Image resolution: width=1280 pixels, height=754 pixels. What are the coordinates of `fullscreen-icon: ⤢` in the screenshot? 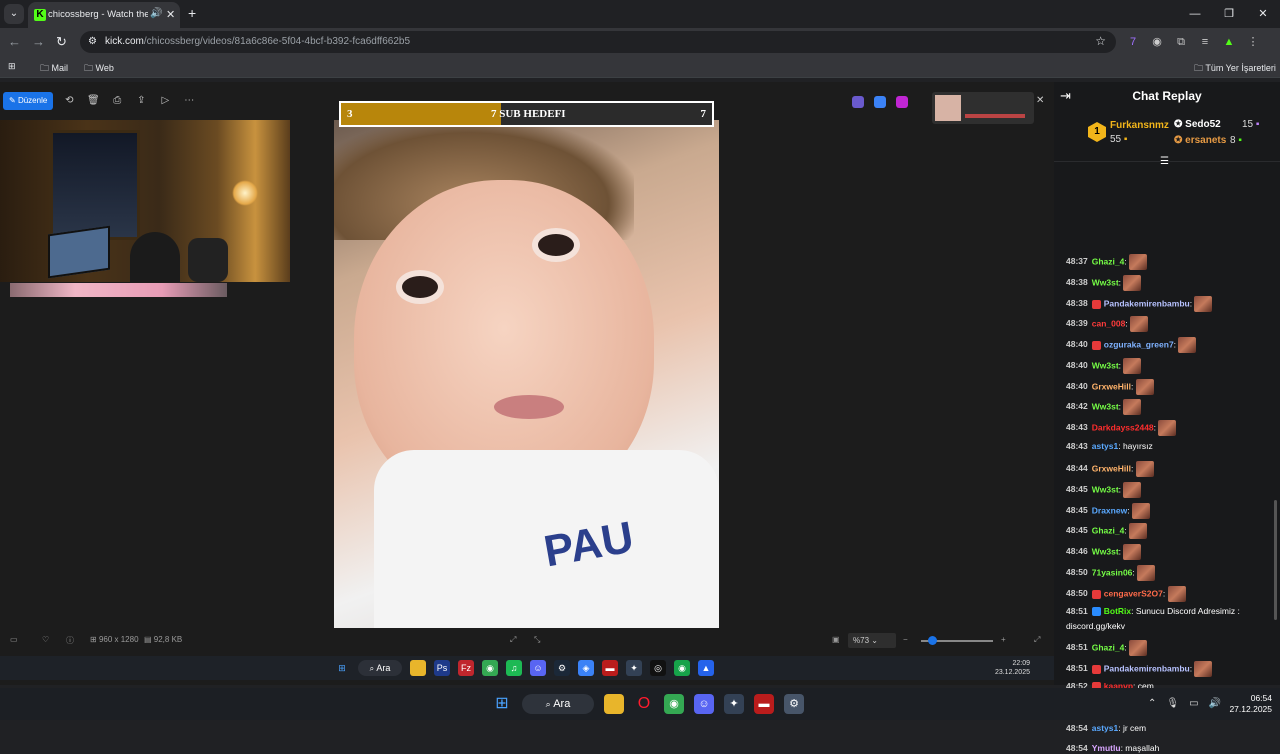 It's located at (1037, 640).